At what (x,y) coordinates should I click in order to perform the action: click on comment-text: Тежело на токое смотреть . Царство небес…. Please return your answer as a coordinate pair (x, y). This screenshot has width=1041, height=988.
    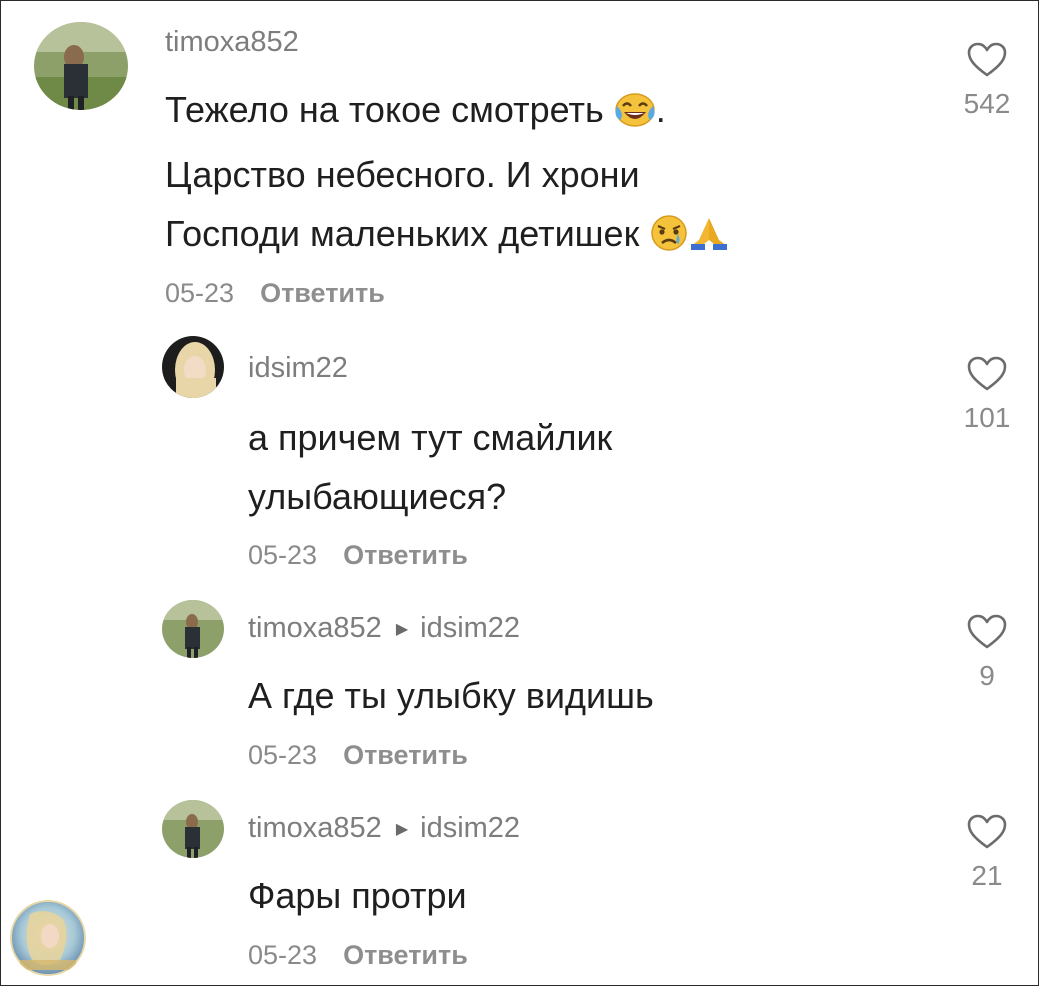
    Looking at the image, I should click on (447, 174).